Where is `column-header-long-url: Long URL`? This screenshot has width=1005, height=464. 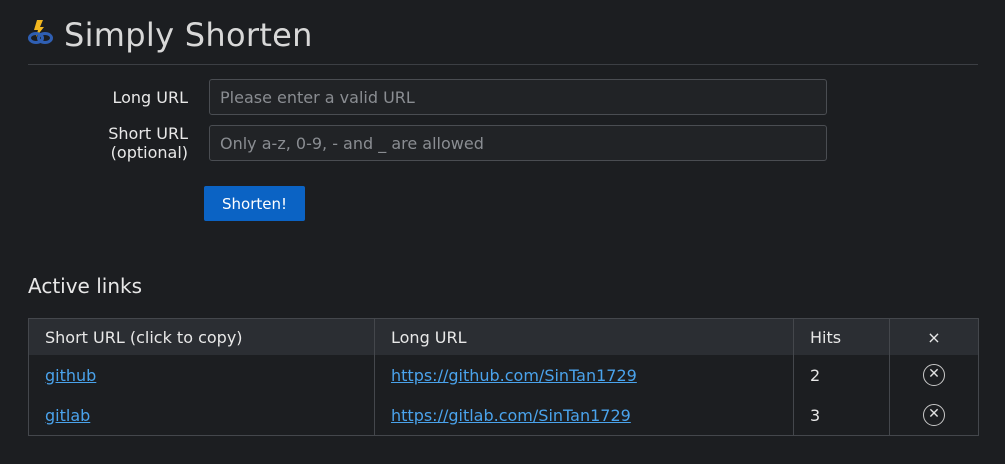 column-header-long-url: Long URL is located at coordinates (584, 336).